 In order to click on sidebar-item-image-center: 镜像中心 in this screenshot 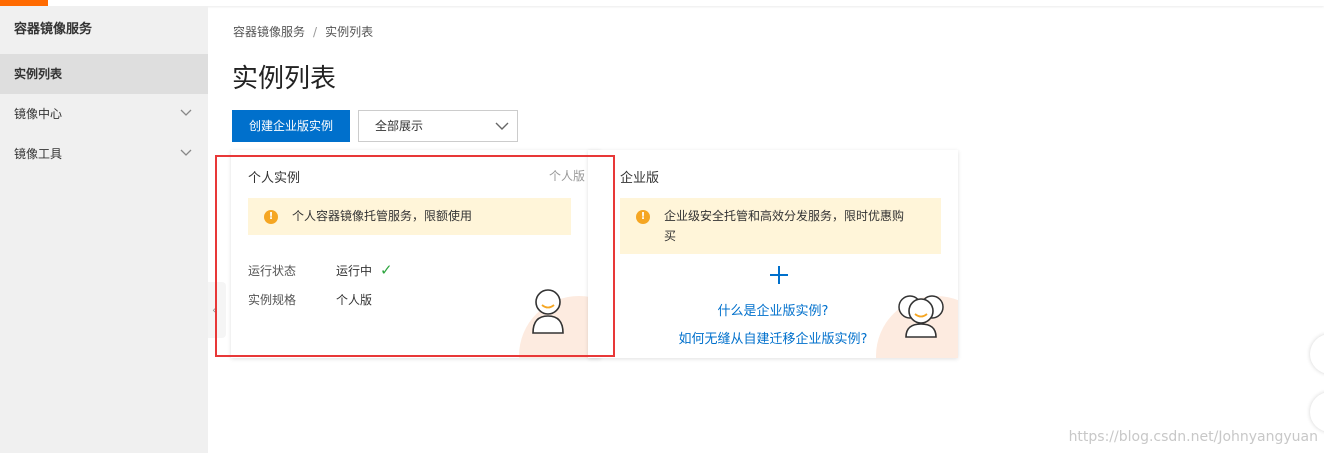, I will do `click(104, 114)`.